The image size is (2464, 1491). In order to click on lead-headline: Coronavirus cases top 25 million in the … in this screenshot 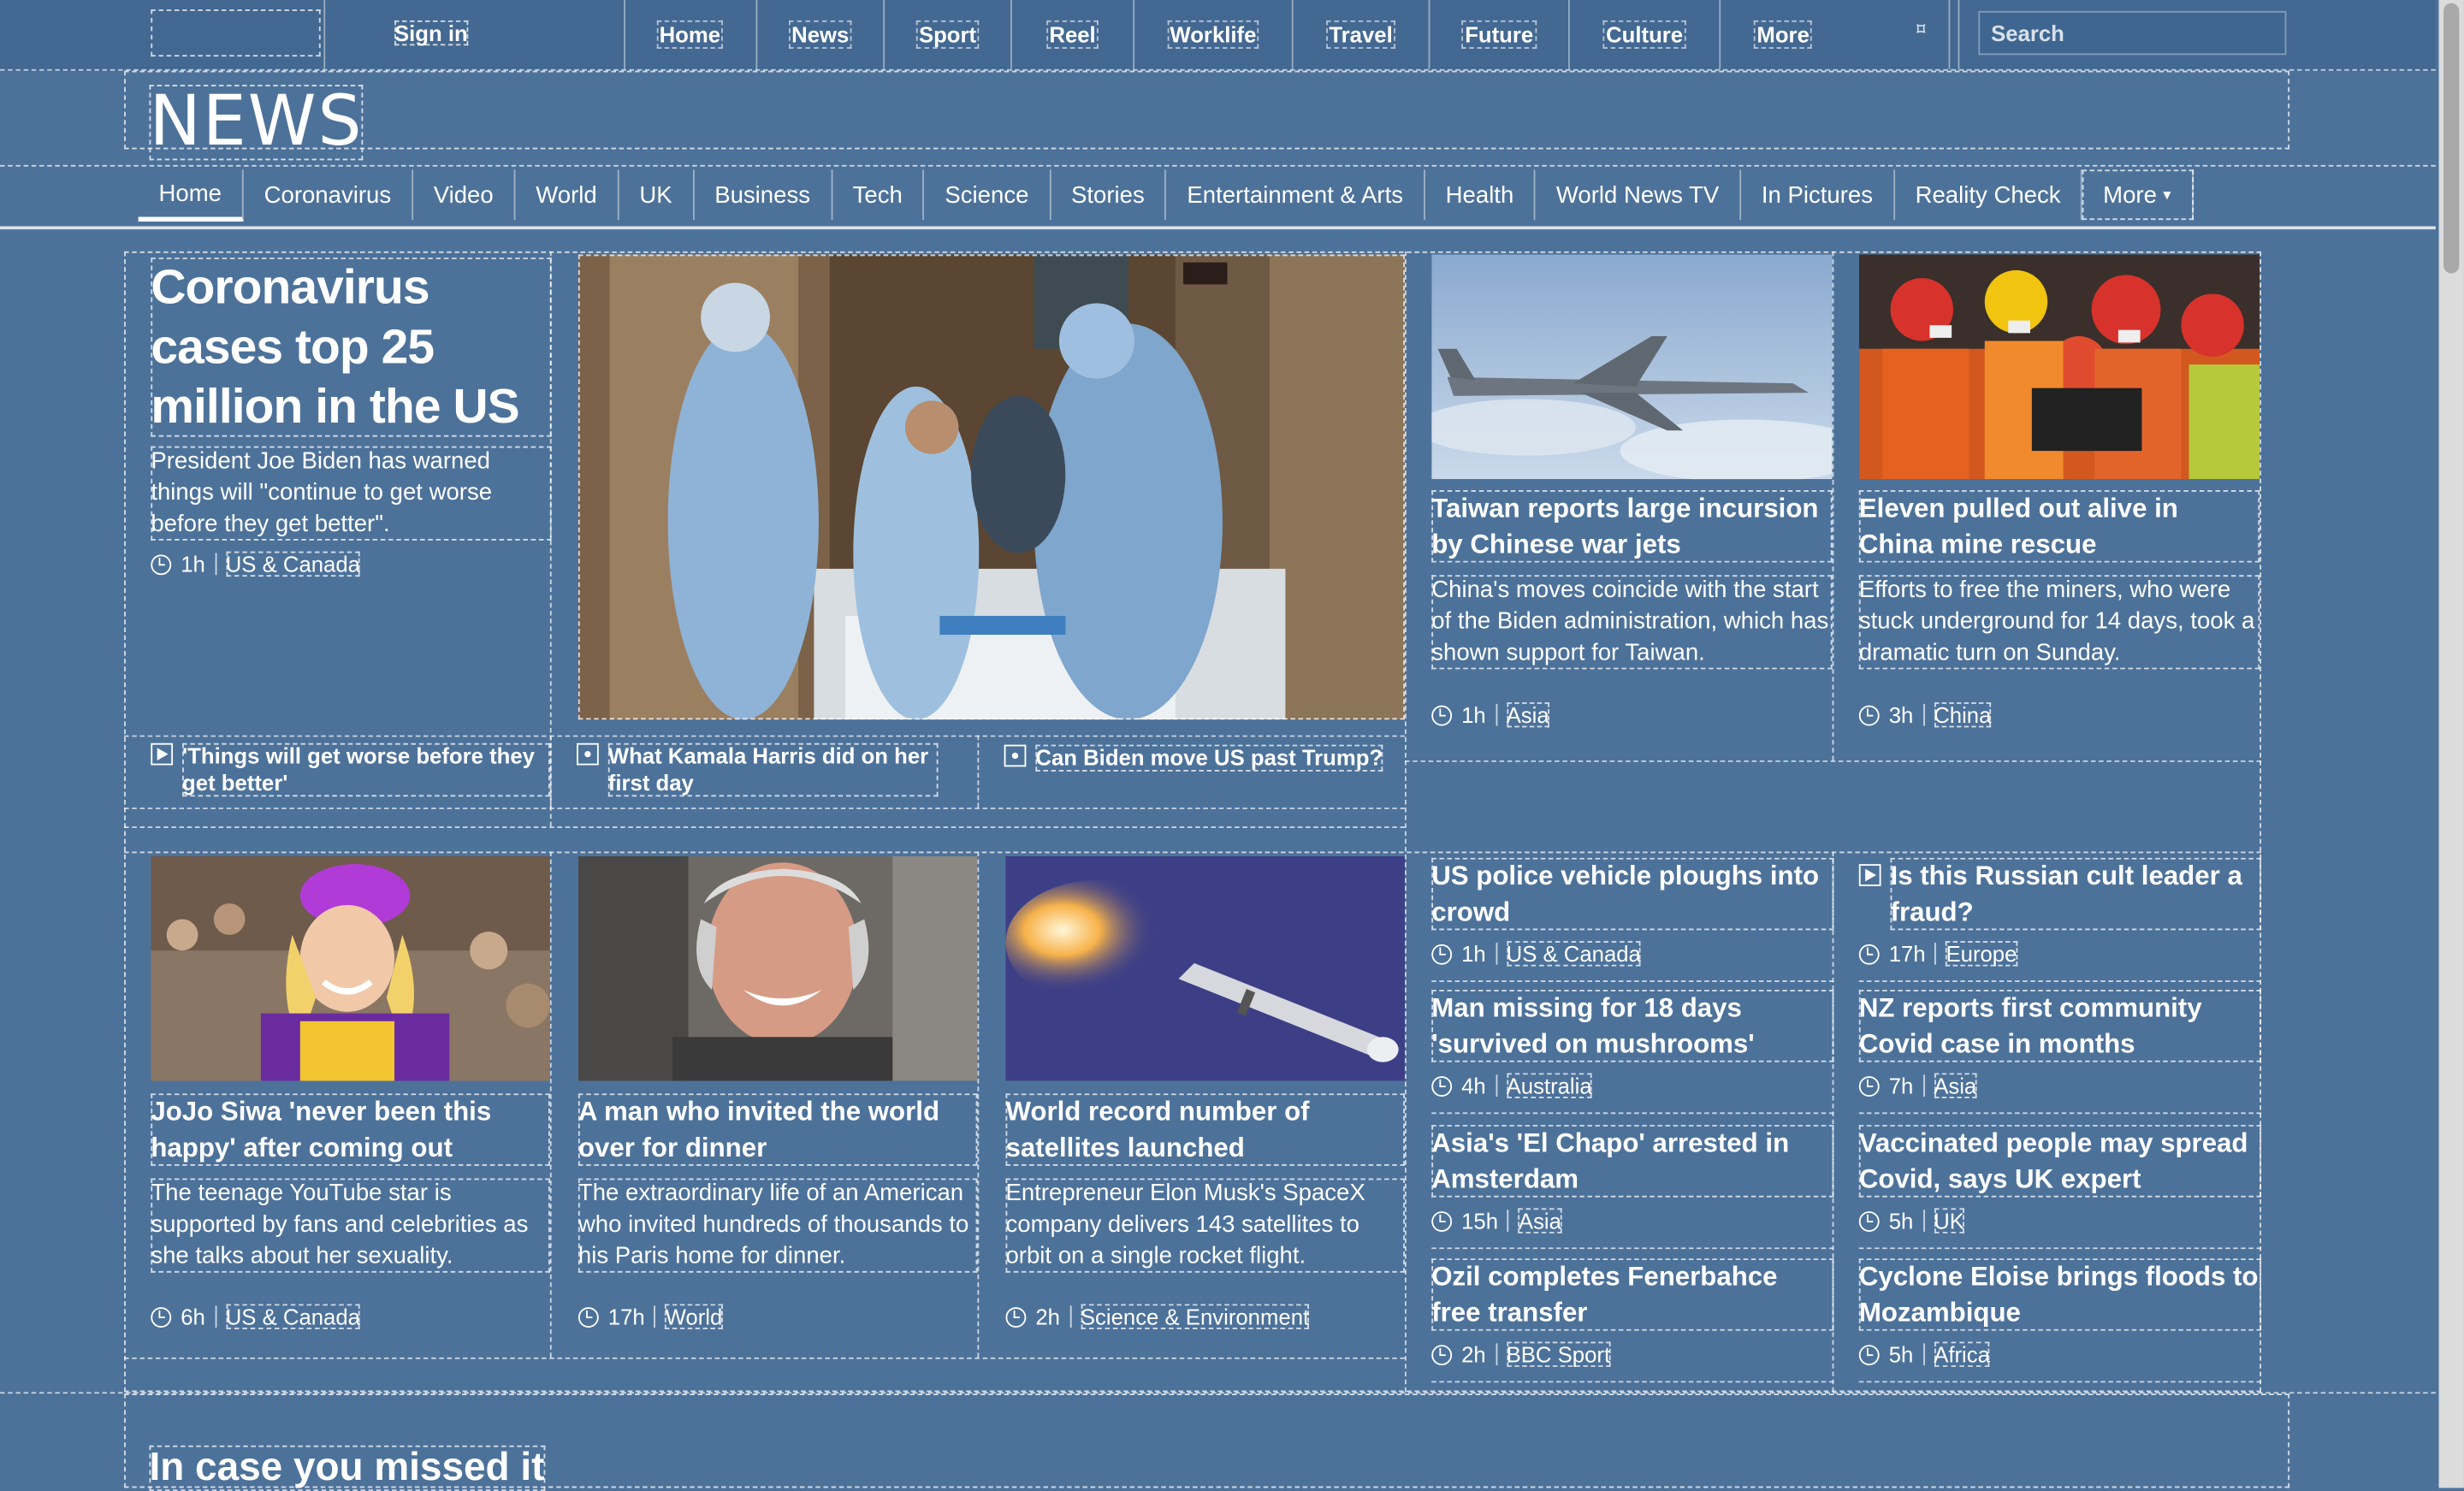, I will do `click(351, 347)`.